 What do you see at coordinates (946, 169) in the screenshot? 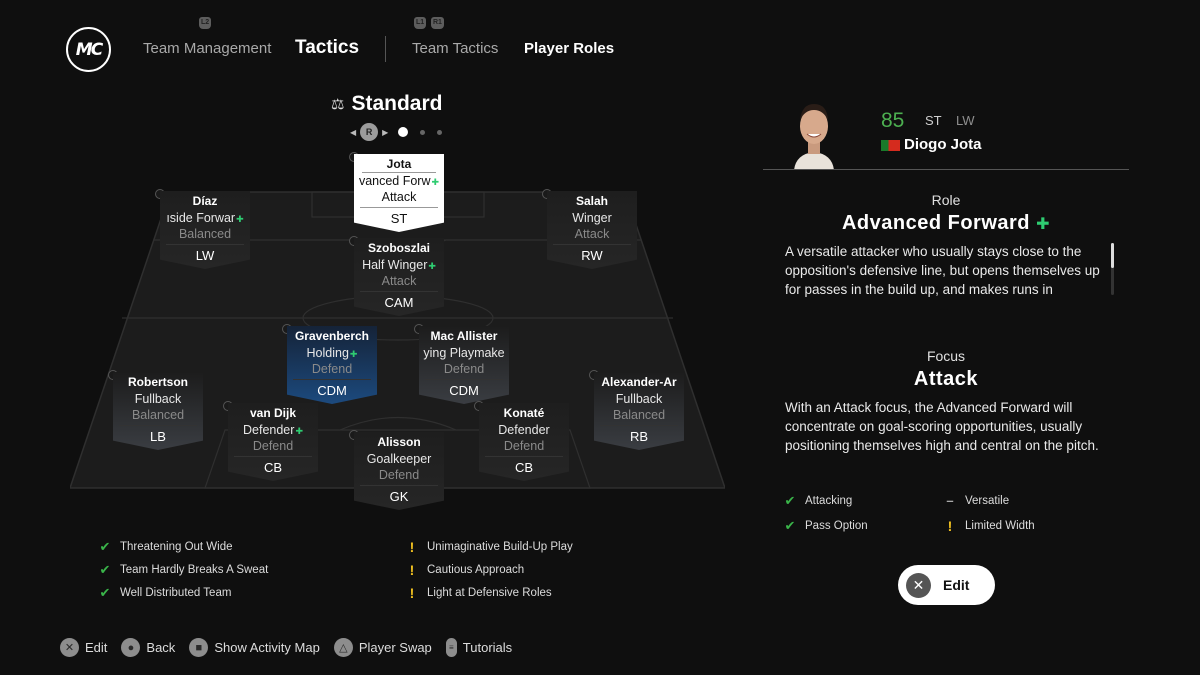
I see `panel-divider` at bounding box center [946, 169].